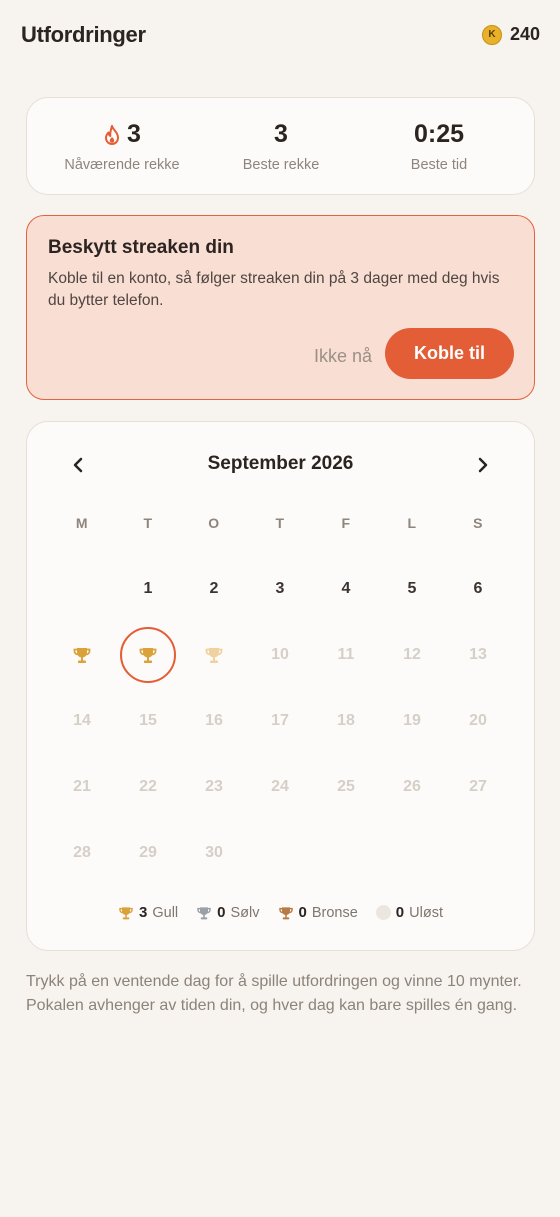 The height and width of the screenshot is (1217, 560). Describe the element at coordinates (280, 463) in the screenshot. I see `month-title: September 2026` at that location.